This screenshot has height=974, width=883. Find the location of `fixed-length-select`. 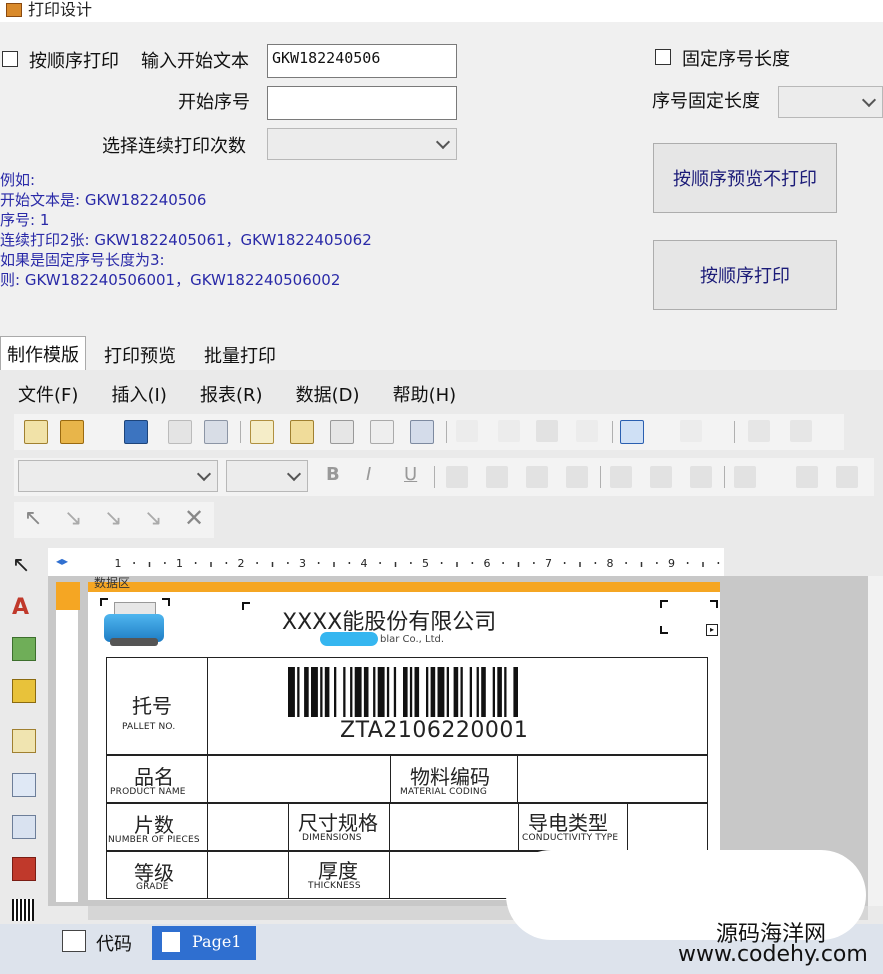

fixed-length-select is located at coordinates (830, 102).